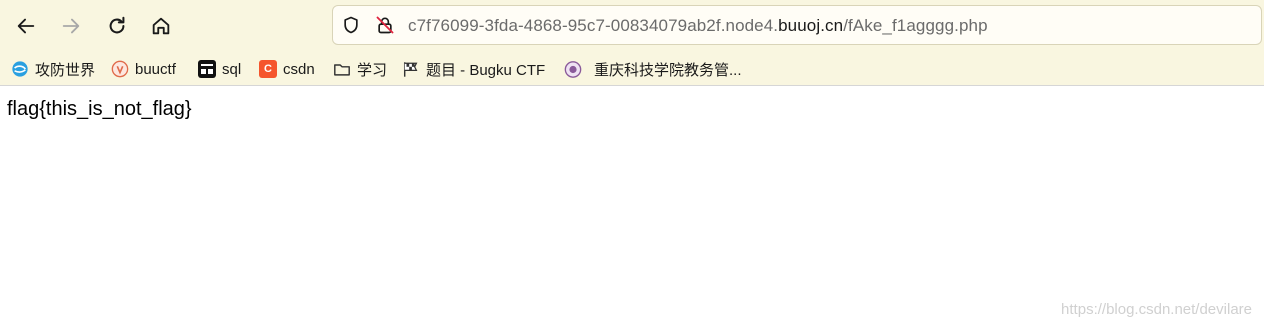 This screenshot has width=1264, height=323. What do you see at coordinates (65, 70) in the screenshot?
I see `bookmark-label: 攻防世界` at bounding box center [65, 70].